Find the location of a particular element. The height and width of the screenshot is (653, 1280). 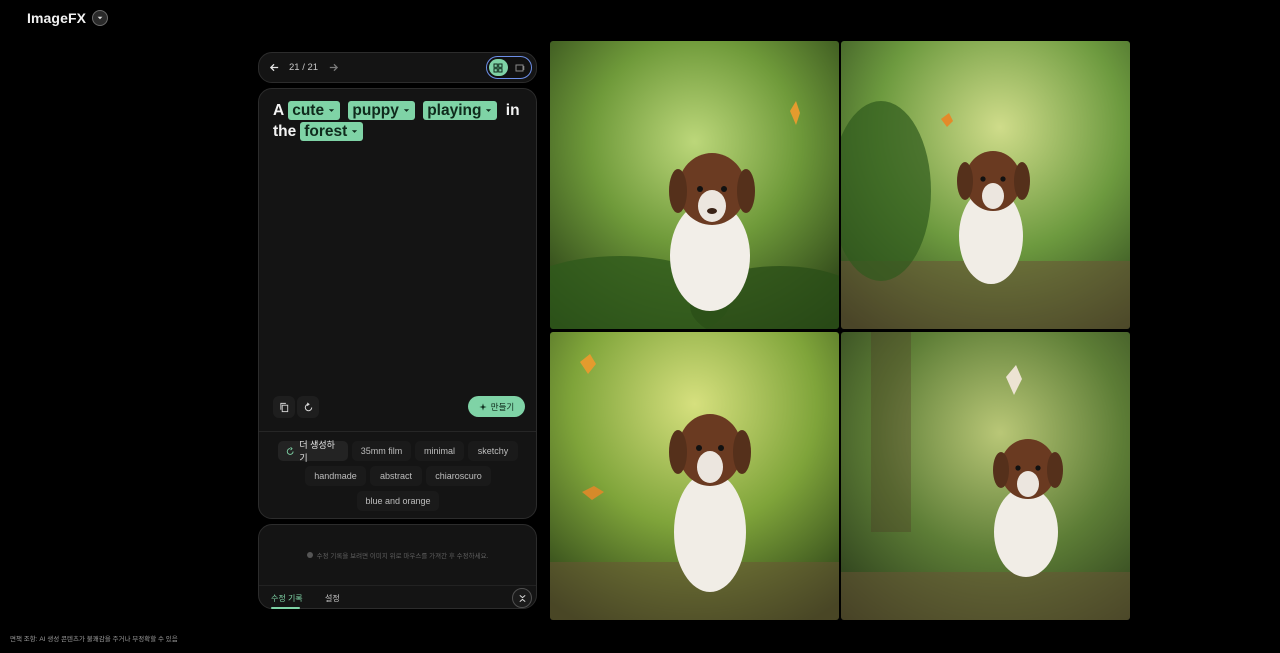

more-styles-button: 더 생성하기 is located at coordinates (313, 451).